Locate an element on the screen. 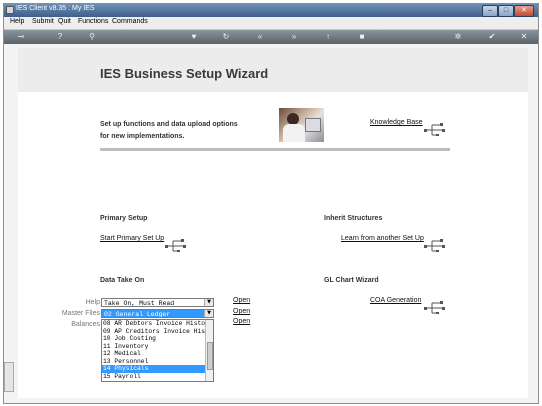  help-label: Help is located at coordinates (92, 302).